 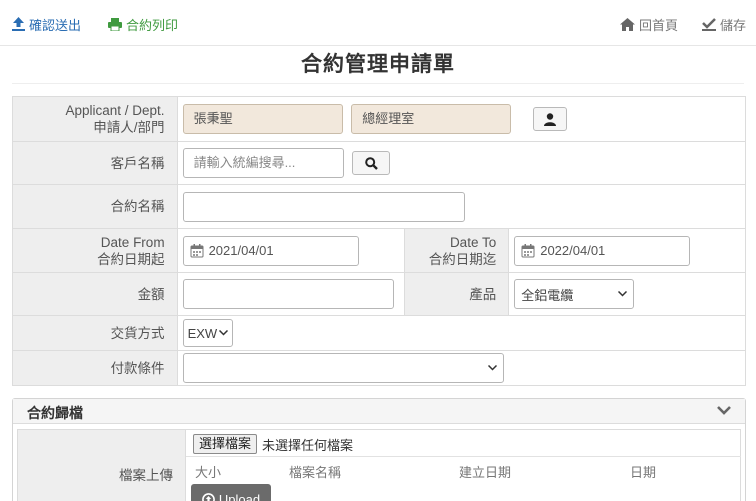 I want to click on select-user-button, so click(x=549, y=119).